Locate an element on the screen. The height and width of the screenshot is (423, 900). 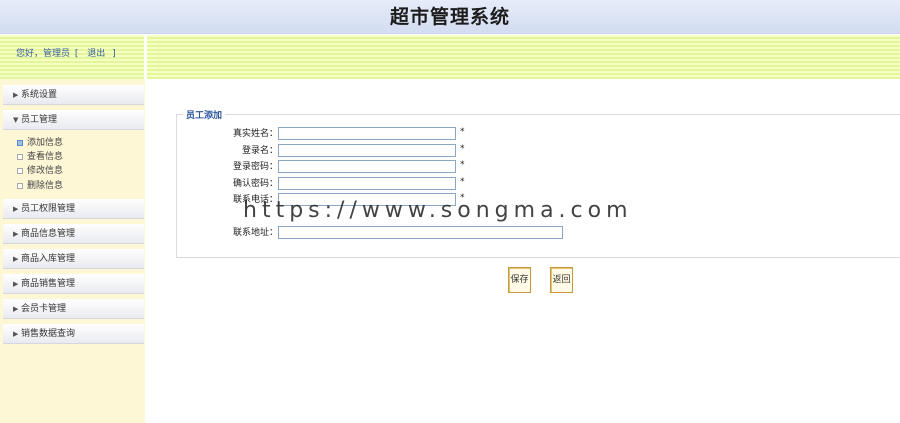
menu-product-stock-in: ▶ 商品入库管理 is located at coordinates (73, 259).